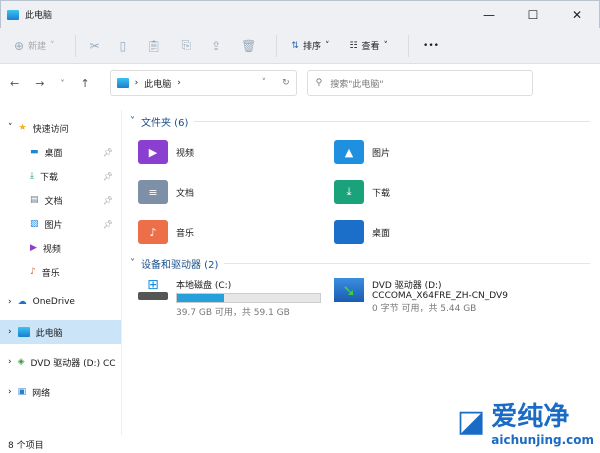 The width and height of the screenshot is (600, 453). I want to click on up-button: ↑, so click(84, 83).